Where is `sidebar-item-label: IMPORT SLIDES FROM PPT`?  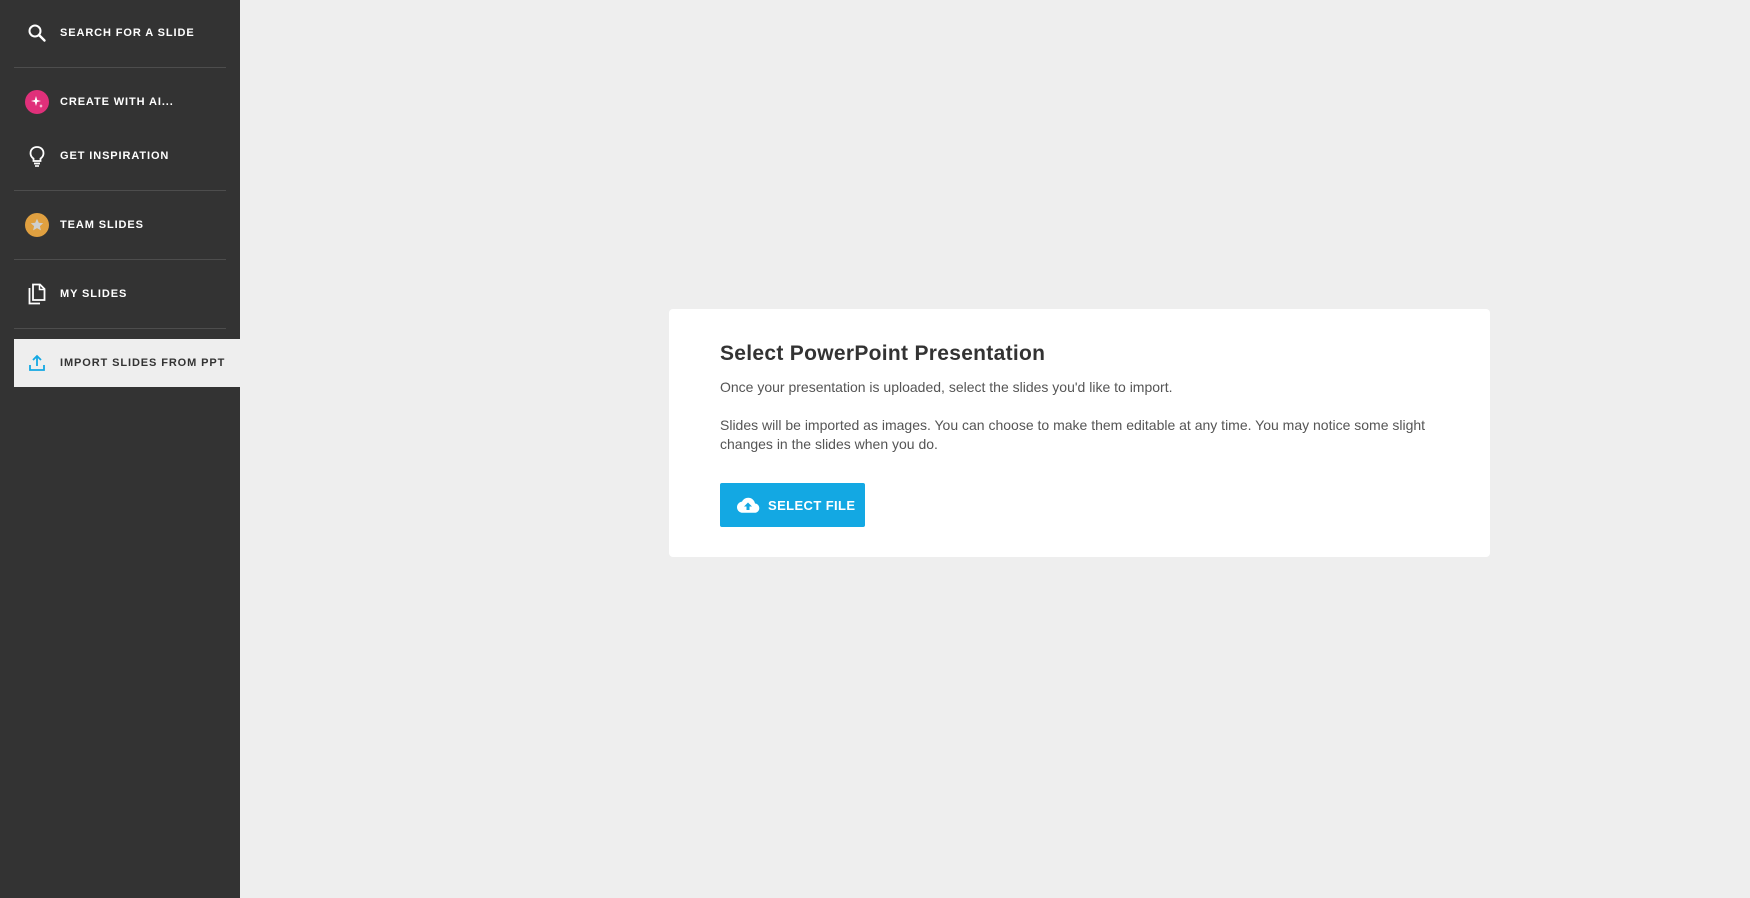 sidebar-item-label: IMPORT SLIDES FROM PPT is located at coordinates (143, 363).